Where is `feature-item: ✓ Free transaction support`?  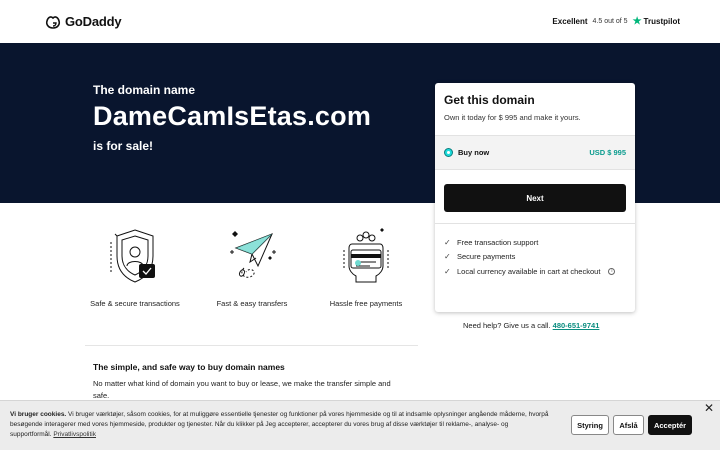
feature-item: ✓ Free transaction support is located at coordinates (529, 242).